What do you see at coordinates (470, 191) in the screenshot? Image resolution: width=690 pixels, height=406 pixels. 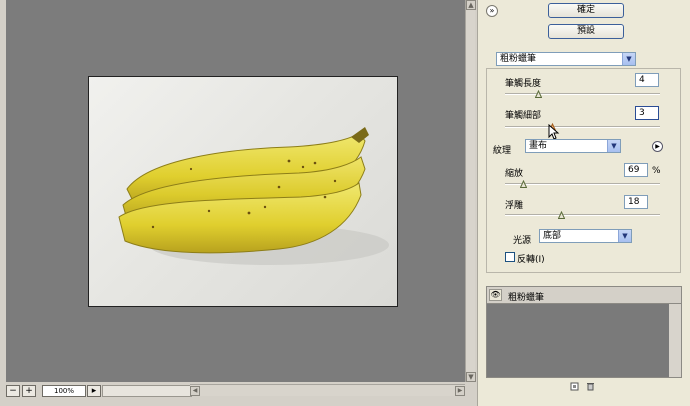 I see `preview-vertical-scrollbar: ▲ ▼` at bounding box center [470, 191].